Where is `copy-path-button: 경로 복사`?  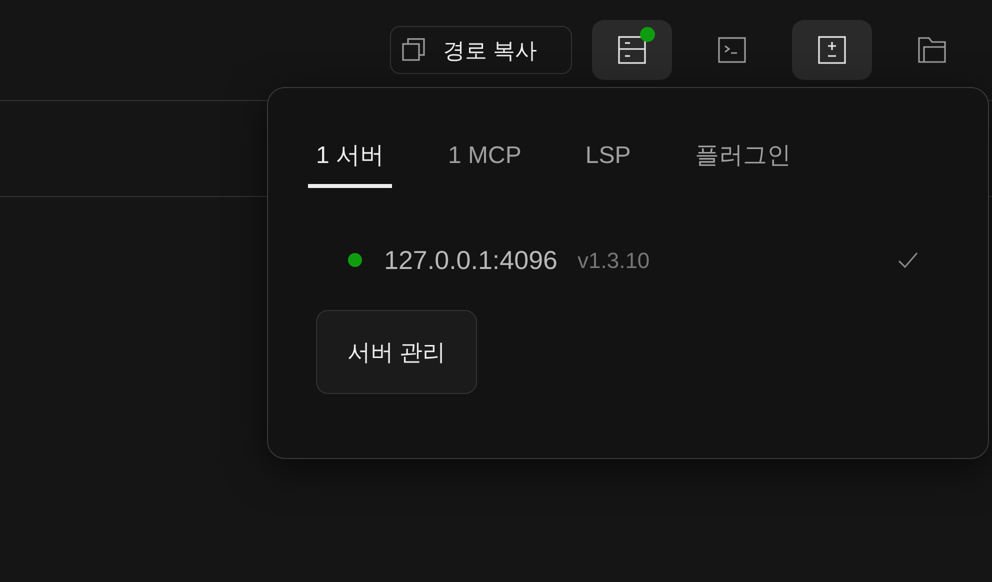 copy-path-button: 경로 복사 is located at coordinates (481, 50).